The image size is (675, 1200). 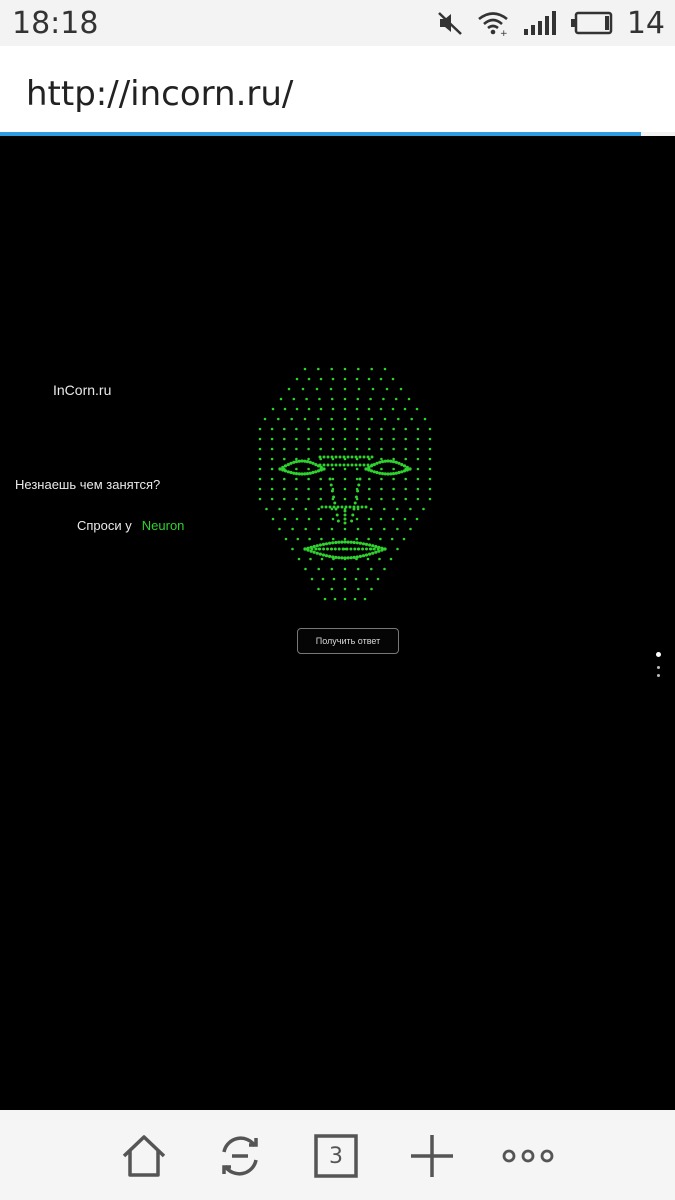 I want to click on address-bar: http://incorn.ru/, so click(x=337, y=91).